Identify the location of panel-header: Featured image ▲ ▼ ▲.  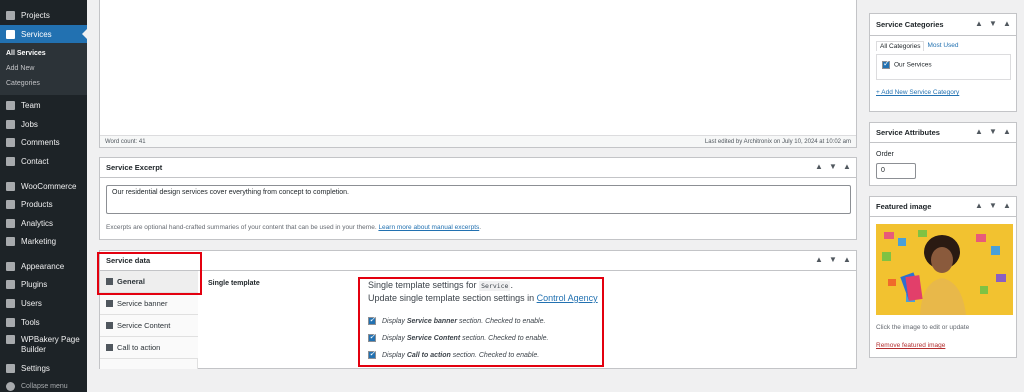
(943, 207).